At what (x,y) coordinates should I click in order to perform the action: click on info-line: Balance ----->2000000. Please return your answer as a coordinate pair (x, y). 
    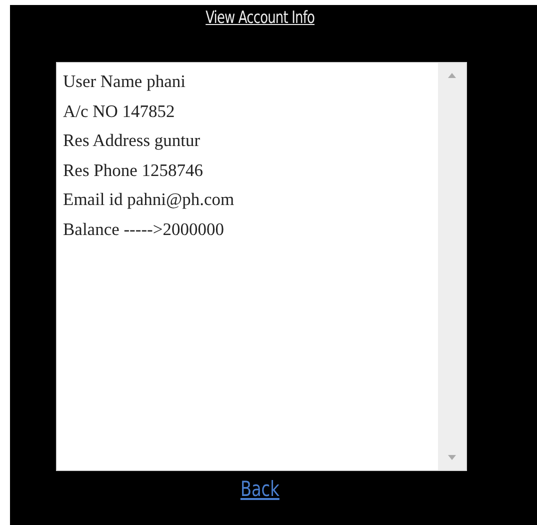
    Looking at the image, I should click on (143, 229).